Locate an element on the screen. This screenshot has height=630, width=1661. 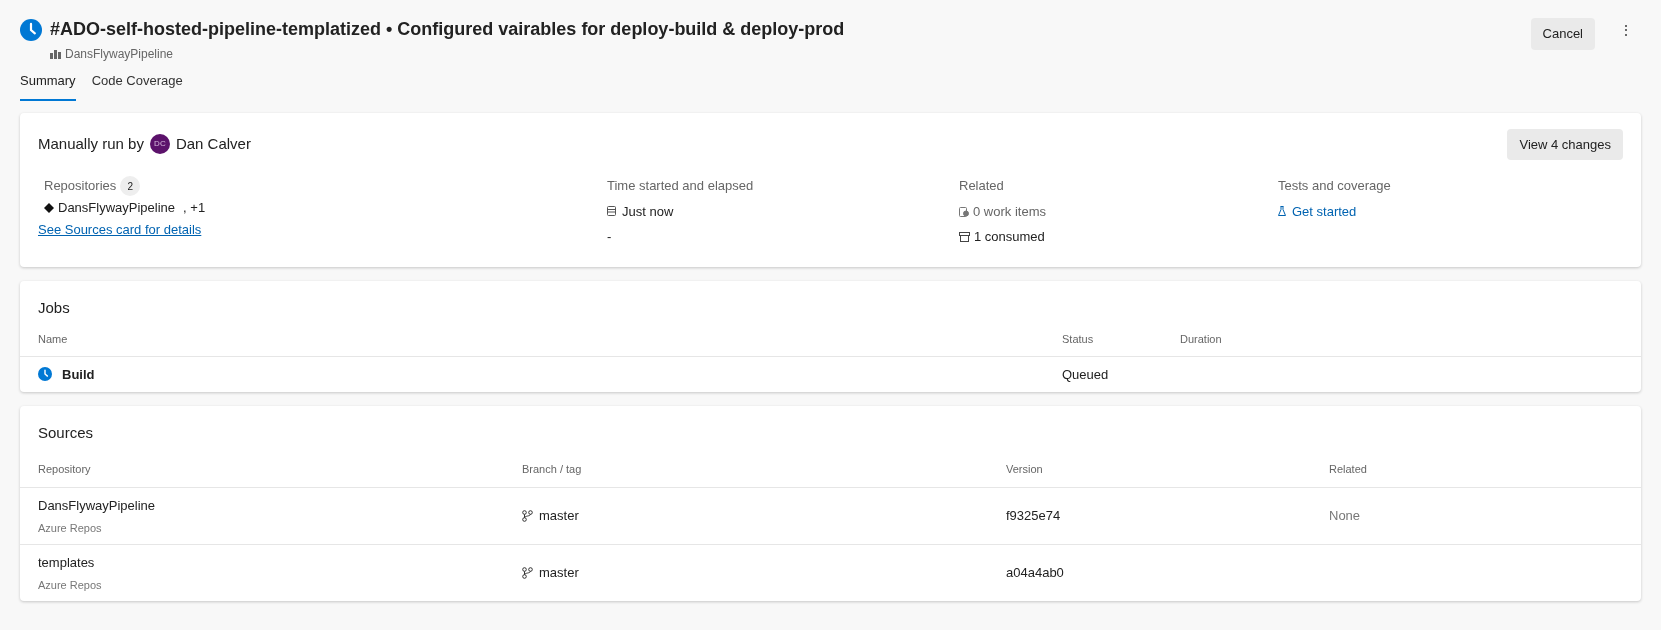
jobs-title: Jobs is located at coordinates (54, 307).